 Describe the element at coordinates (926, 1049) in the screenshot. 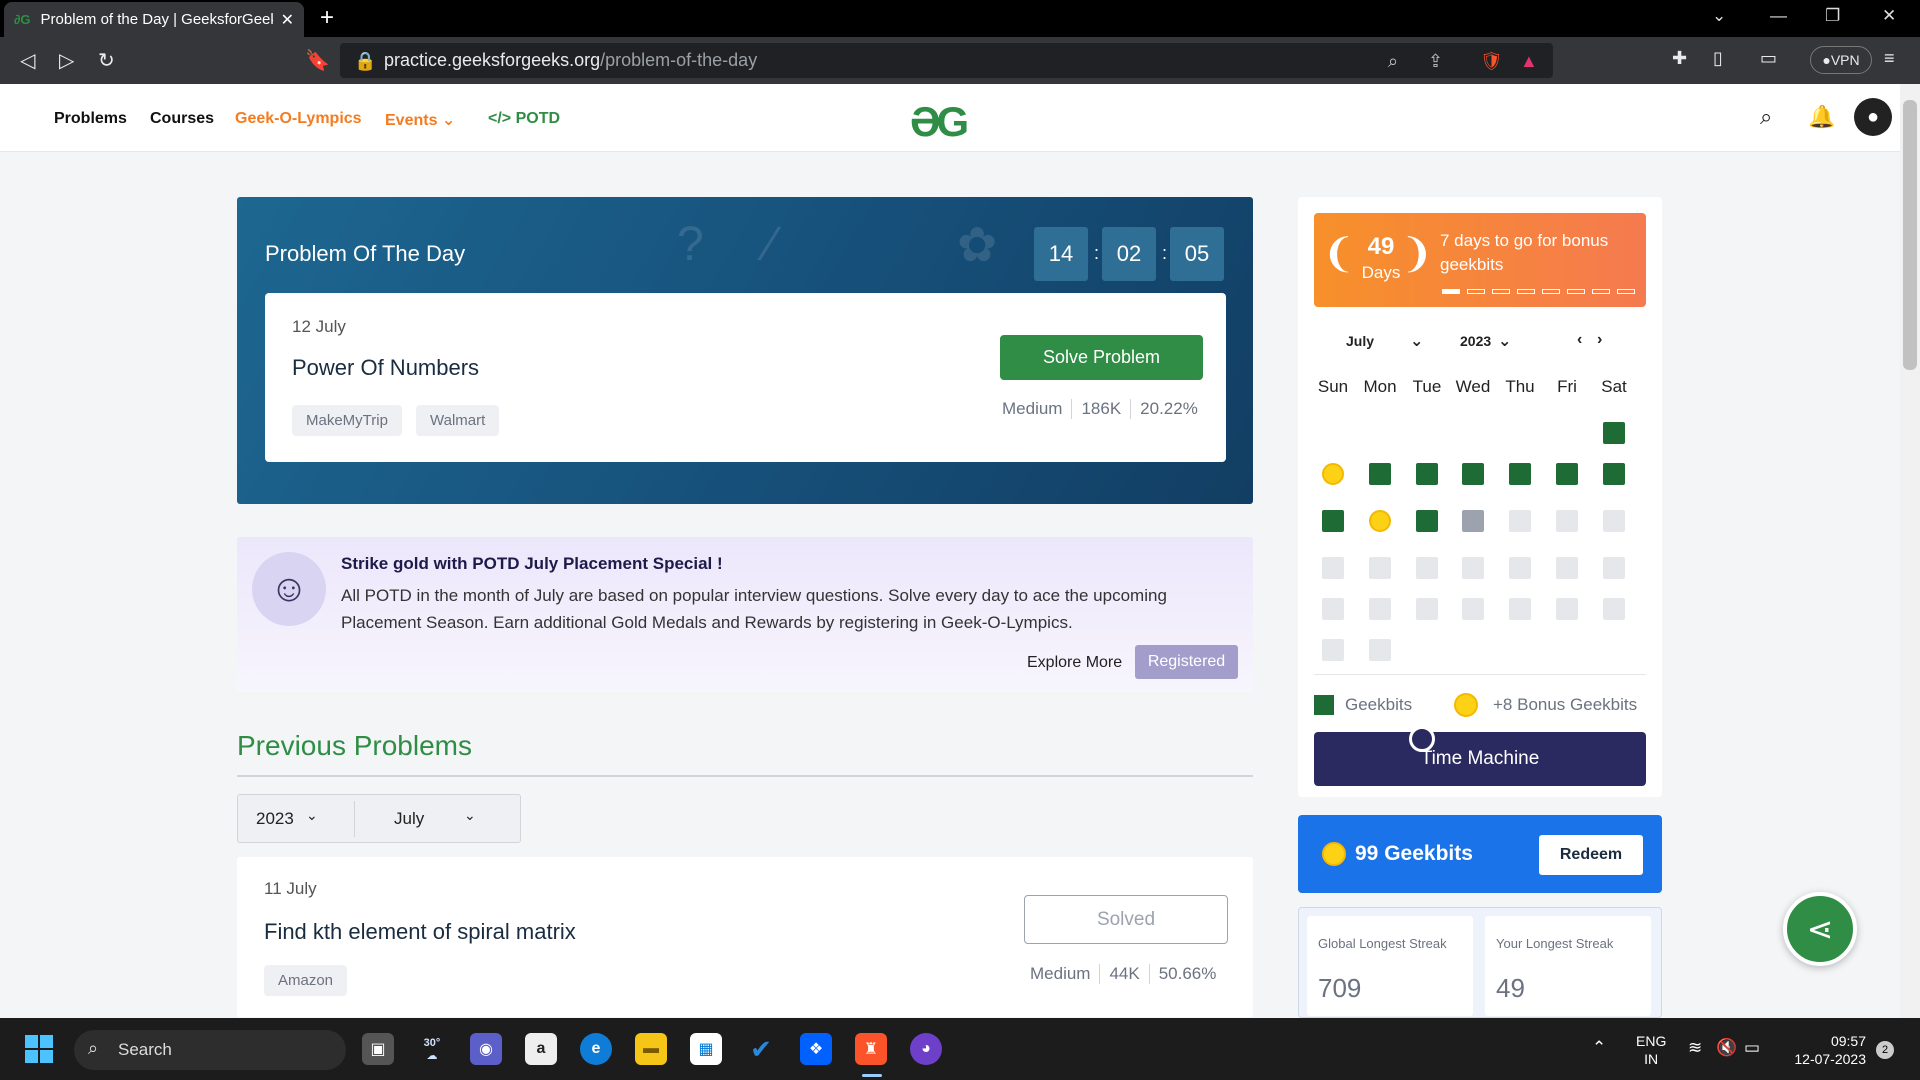

I see `github-icon: ◕` at that location.